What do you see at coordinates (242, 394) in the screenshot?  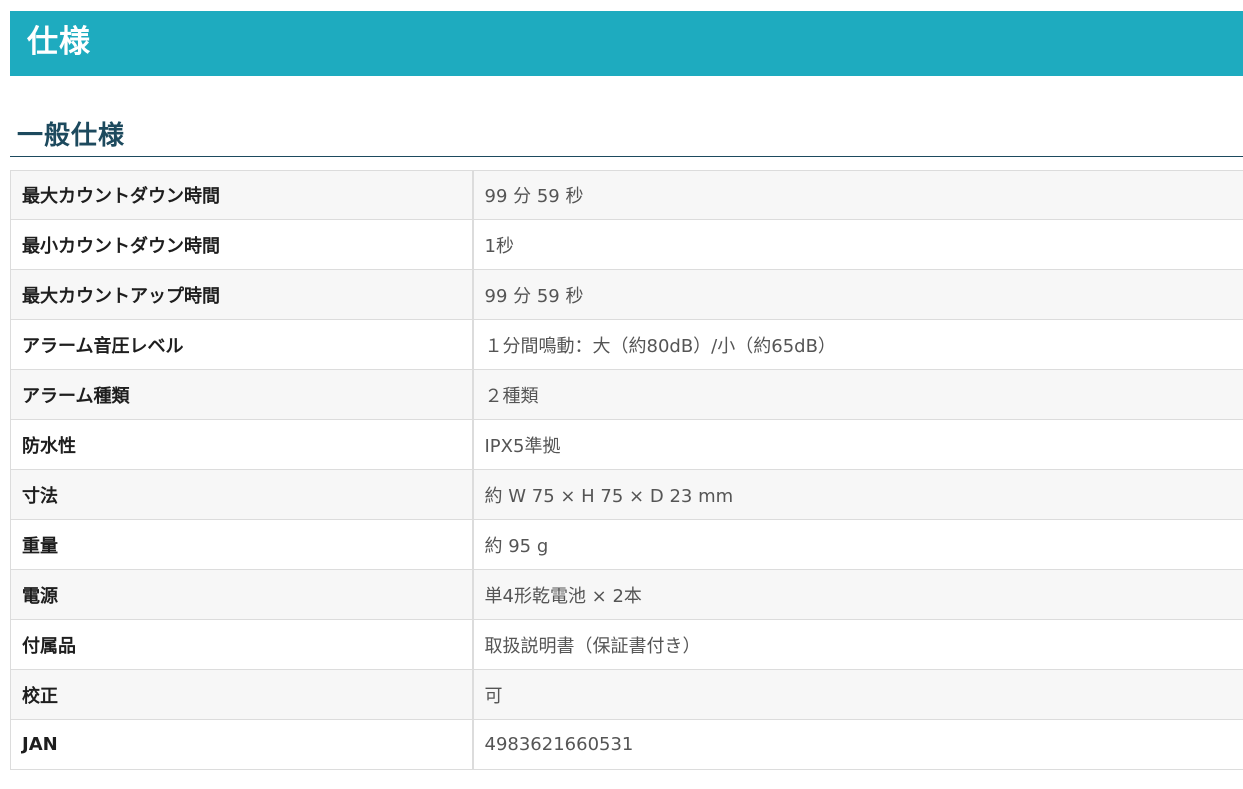 I see `spec-label: アラーム種類` at bounding box center [242, 394].